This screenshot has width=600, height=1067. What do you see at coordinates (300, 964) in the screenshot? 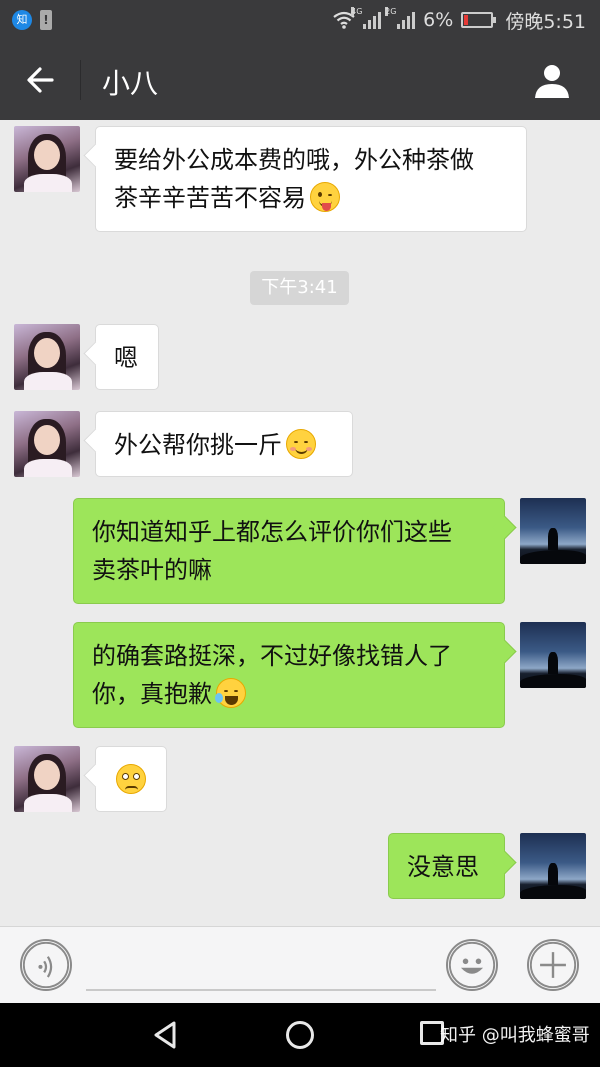
I see `input-bar` at bounding box center [300, 964].